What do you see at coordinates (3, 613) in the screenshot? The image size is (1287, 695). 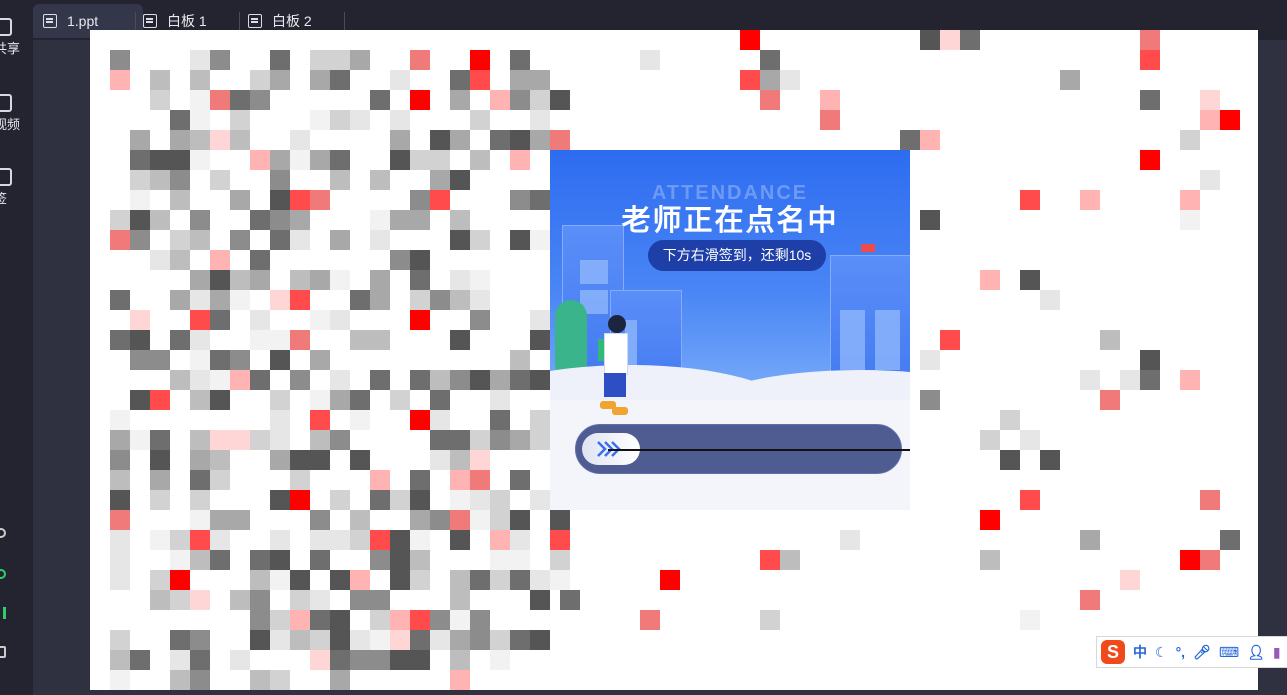 I see `signal-icon` at bounding box center [3, 613].